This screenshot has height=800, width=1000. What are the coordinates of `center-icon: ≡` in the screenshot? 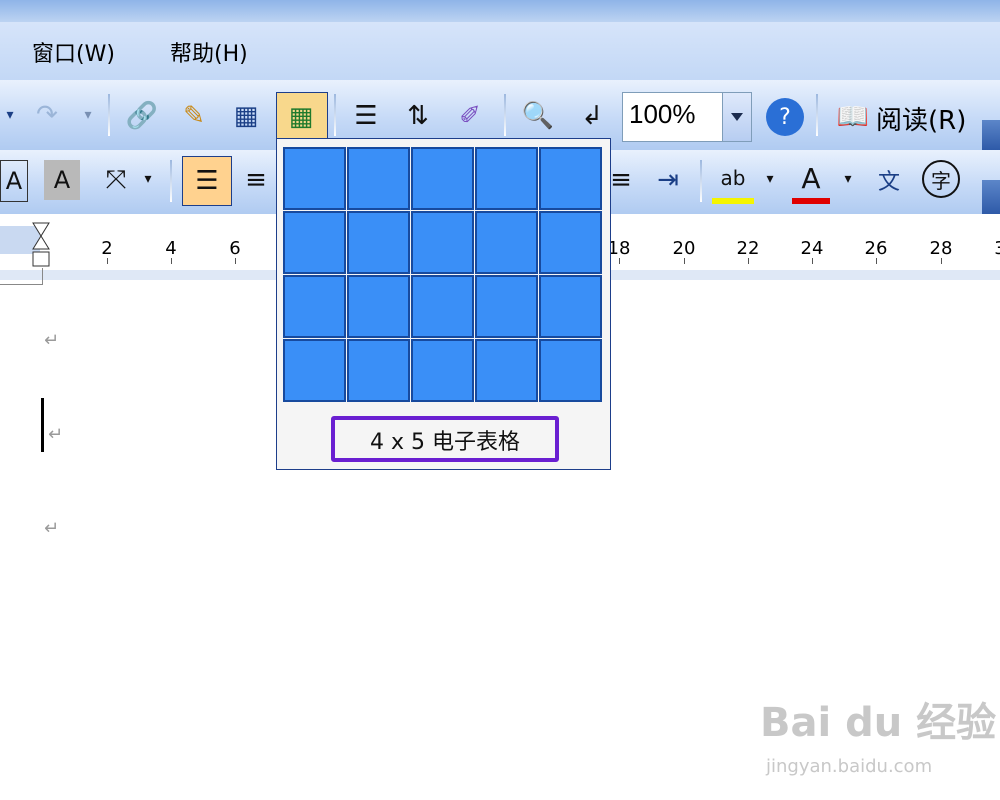 It's located at (256, 180).